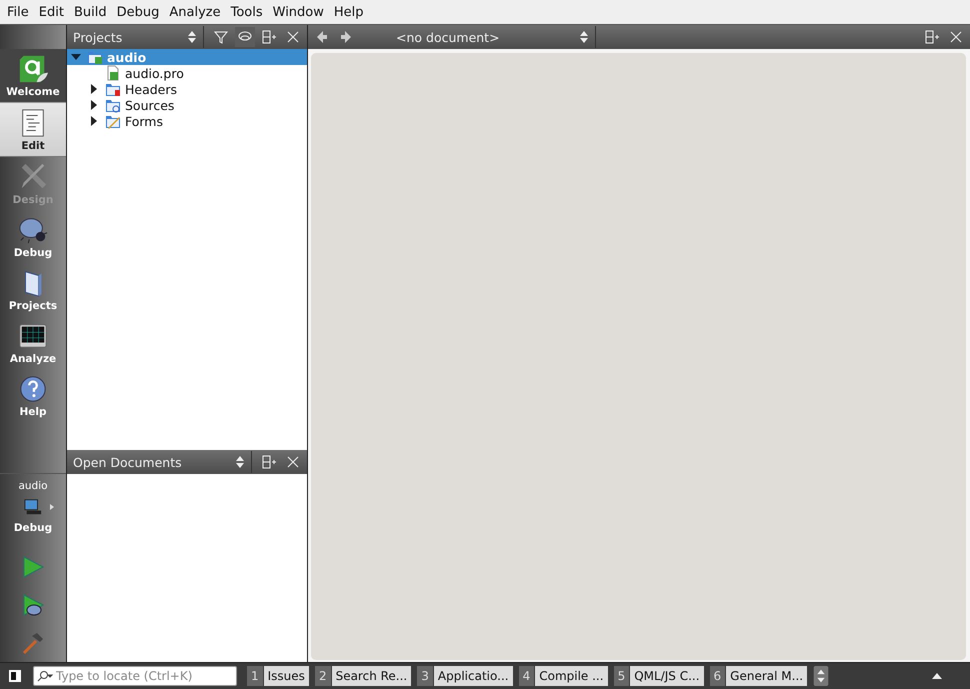 The width and height of the screenshot is (970, 689). I want to click on menu-item: Debug, so click(138, 12).